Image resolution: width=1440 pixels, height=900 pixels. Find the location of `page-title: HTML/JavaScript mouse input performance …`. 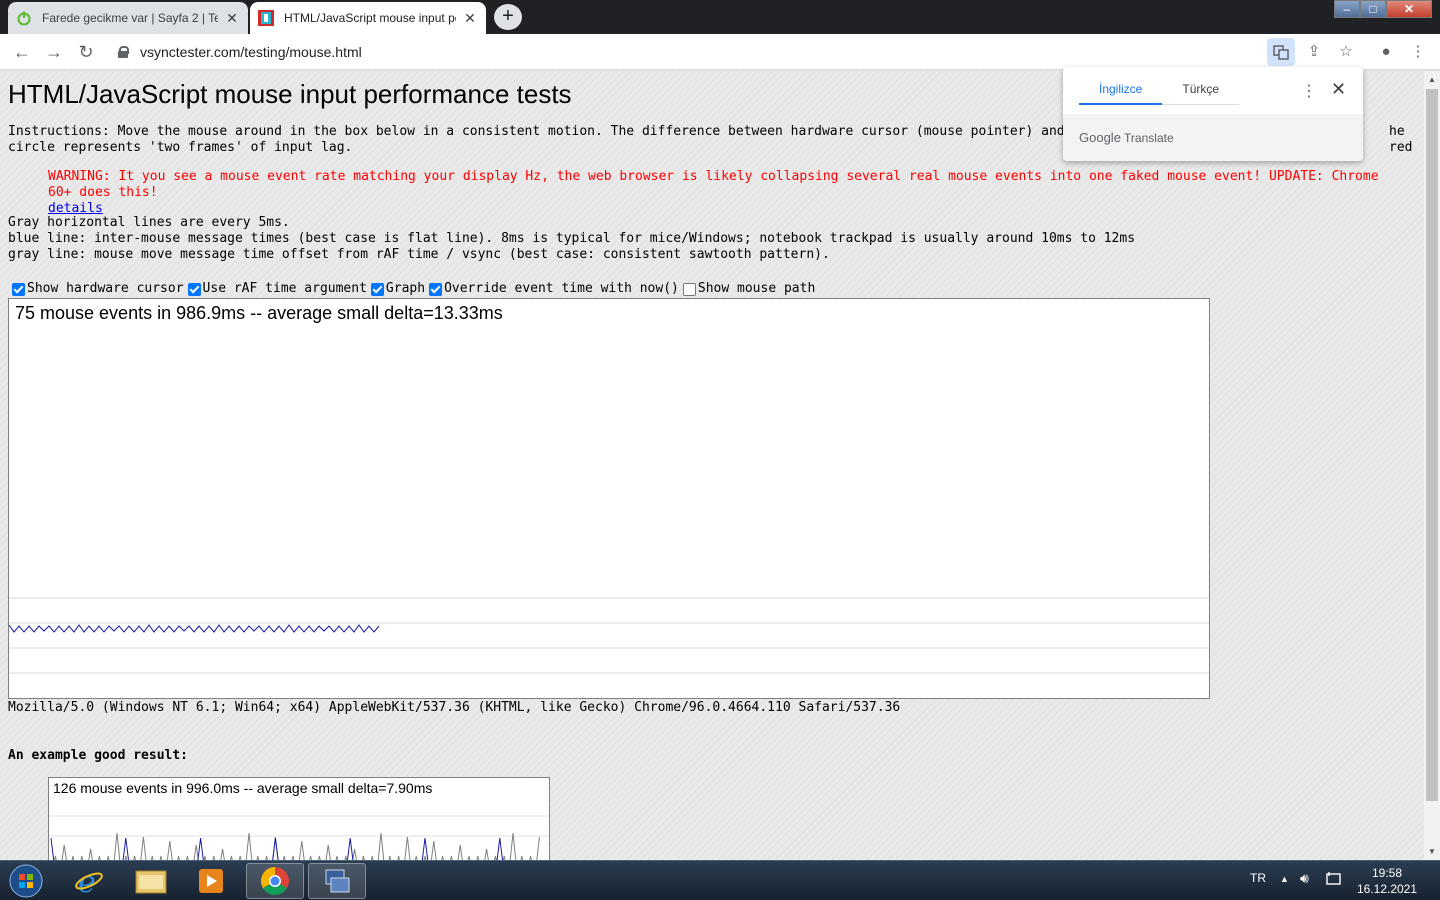

page-title: HTML/JavaScript mouse input performance … is located at coordinates (290, 94).